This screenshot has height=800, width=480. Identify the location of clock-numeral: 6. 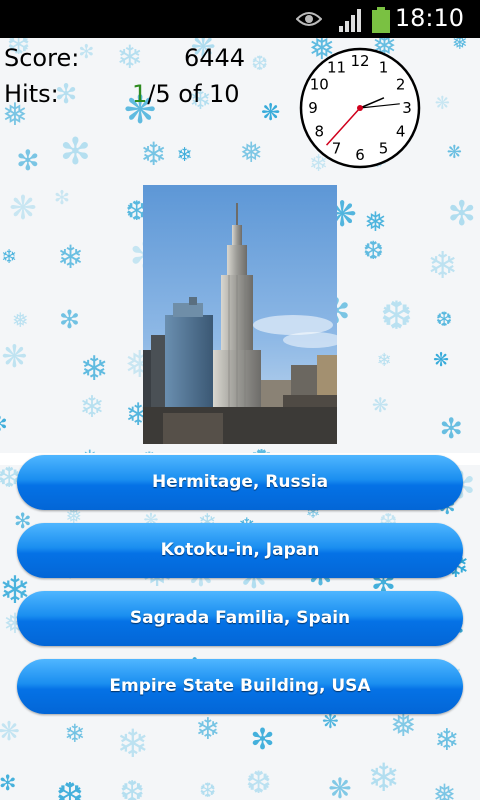
(360, 155).